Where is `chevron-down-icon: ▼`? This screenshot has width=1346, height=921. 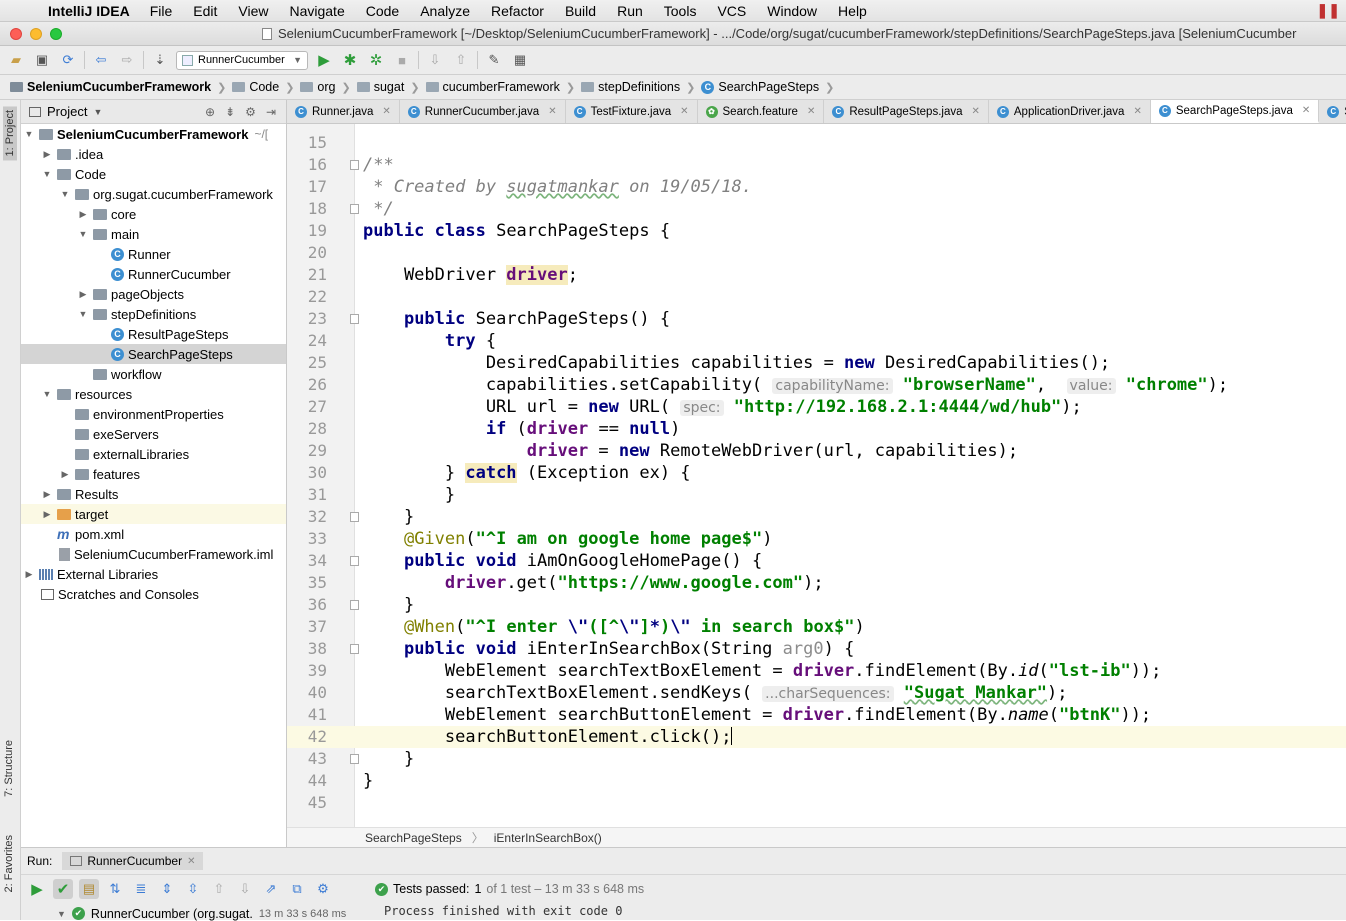 chevron-down-icon: ▼ is located at coordinates (97, 112).